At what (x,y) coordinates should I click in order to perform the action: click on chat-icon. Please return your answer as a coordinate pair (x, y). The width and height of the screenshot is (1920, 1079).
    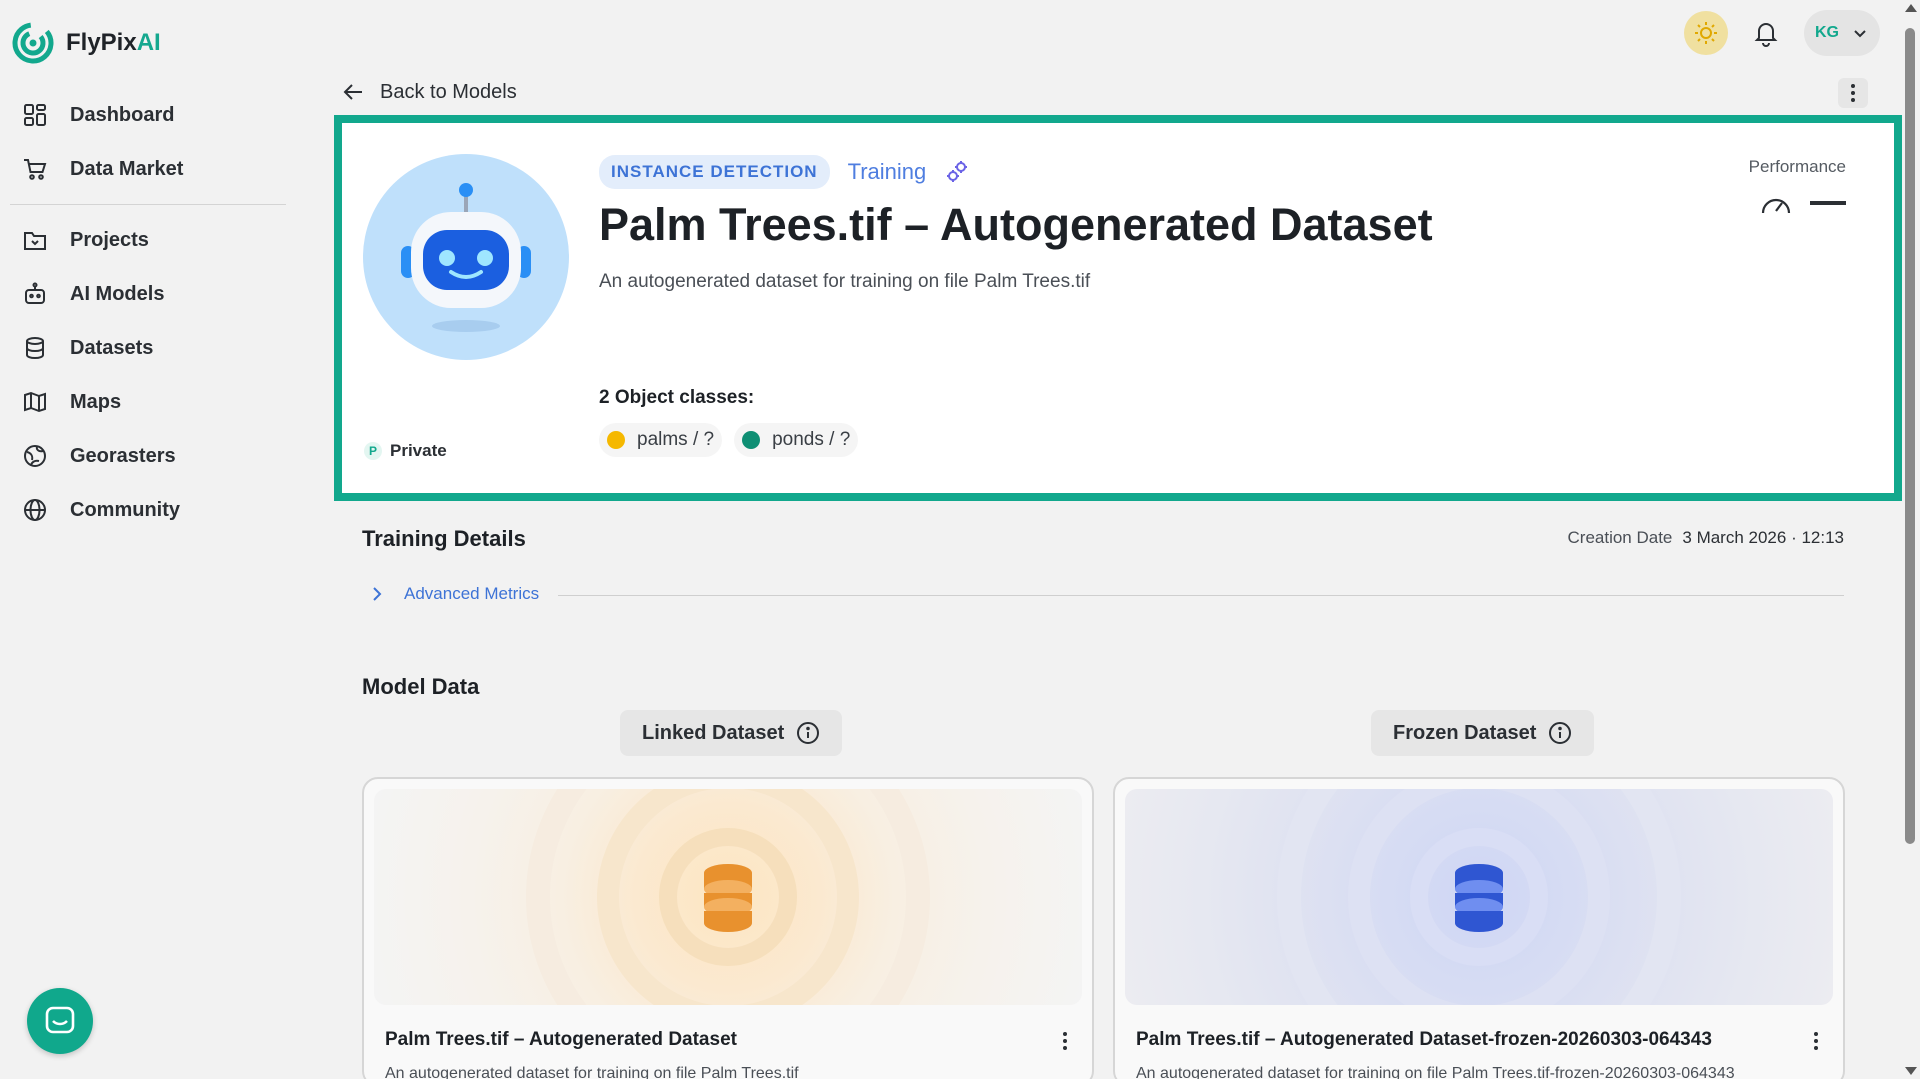
    Looking at the image, I should click on (60, 1020).